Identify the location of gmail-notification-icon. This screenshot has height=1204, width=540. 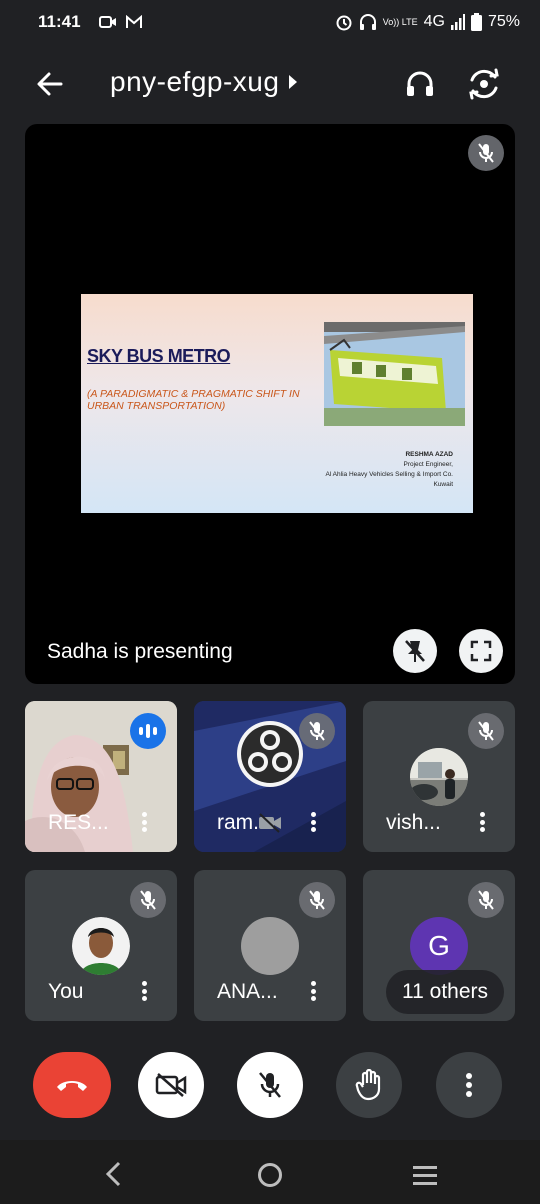
(133, 21).